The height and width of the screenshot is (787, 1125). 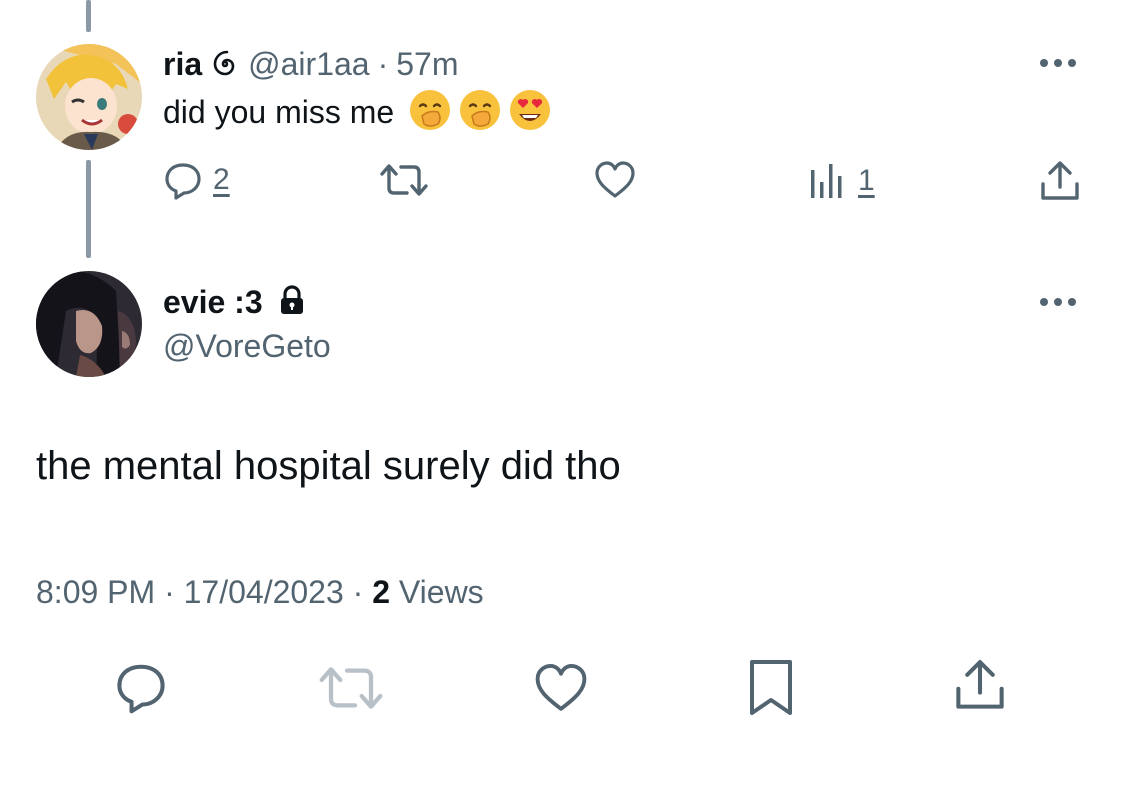 What do you see at coordinates (826, 181) in the screenshot?
I see `analytics-icon` at bounding box center [826, 181].